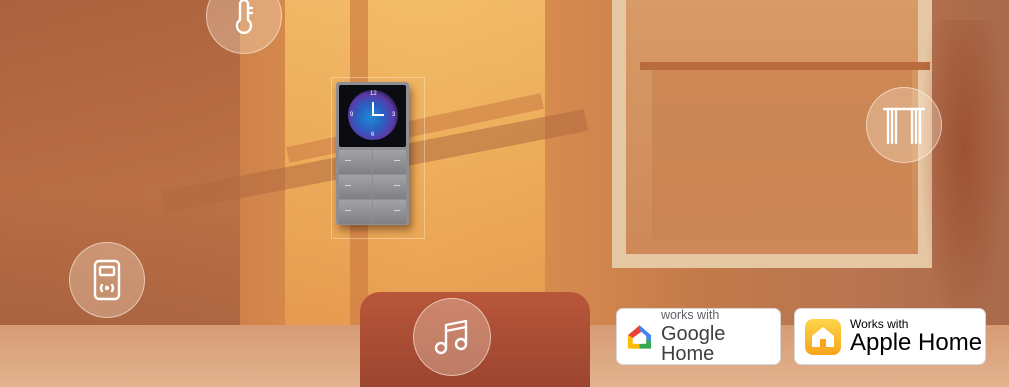 This screenshot has height=387, width=1009. What do you see at coordinates (823, 336) in the screenshot?
I see `apple-home-icon` at bounding box center [823, 336].